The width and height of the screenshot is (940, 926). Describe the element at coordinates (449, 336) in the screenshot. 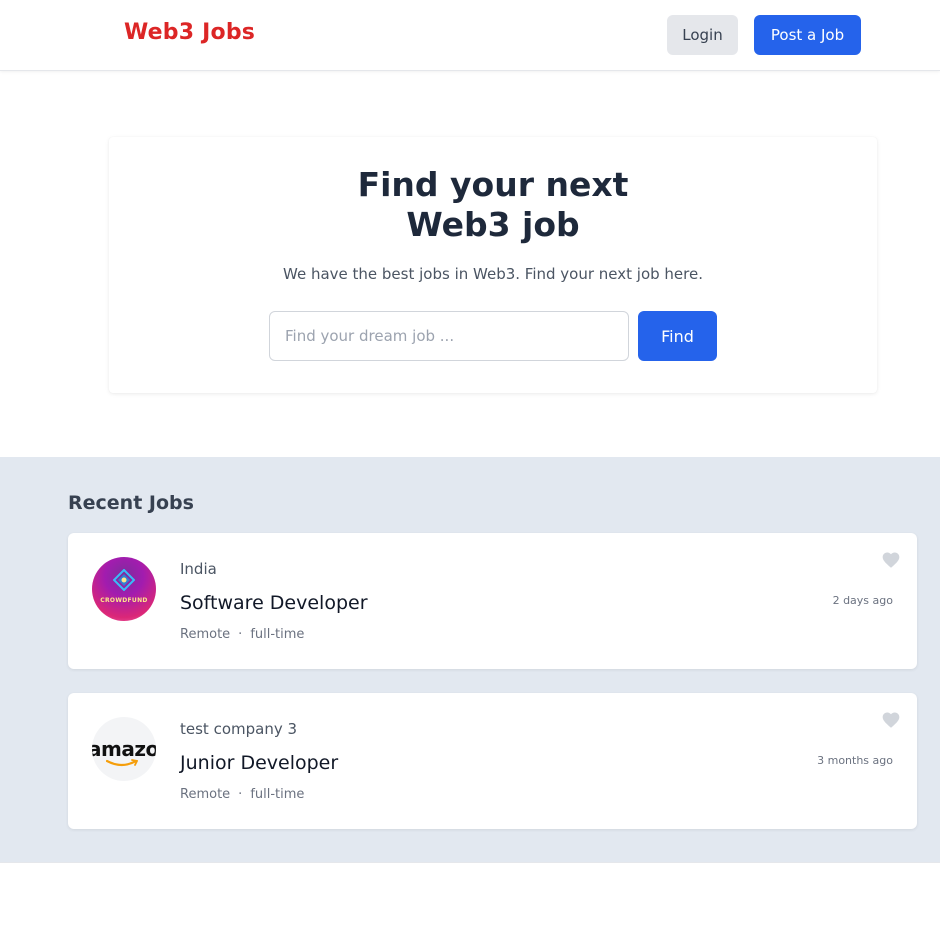

I see `job-search-input` at that location.